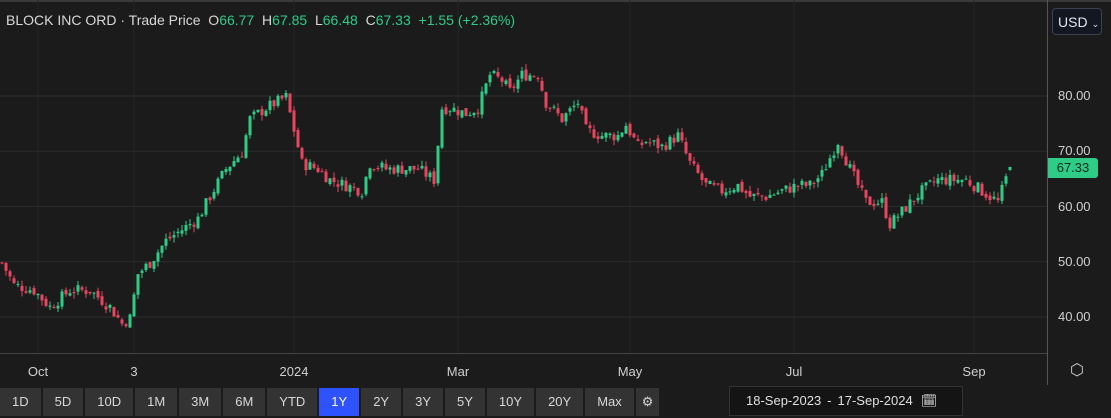 The image size is (1111, 418). Describe the element at coordinates (290, 20) in the screenshot. I see `high-value: 67.85` at that location.